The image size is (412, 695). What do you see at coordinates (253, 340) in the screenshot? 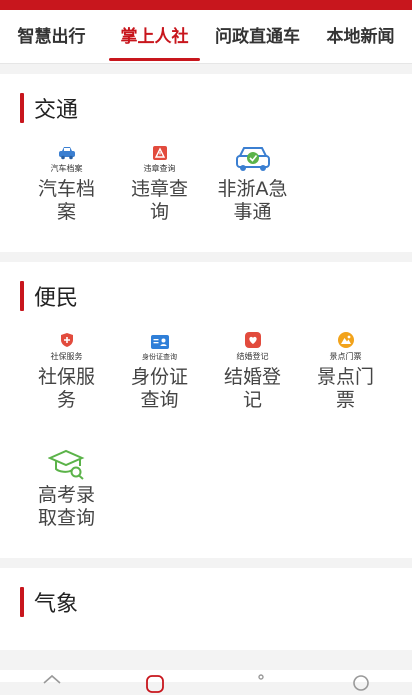
I see `marriage-icon` at bounding box center [253, 340].